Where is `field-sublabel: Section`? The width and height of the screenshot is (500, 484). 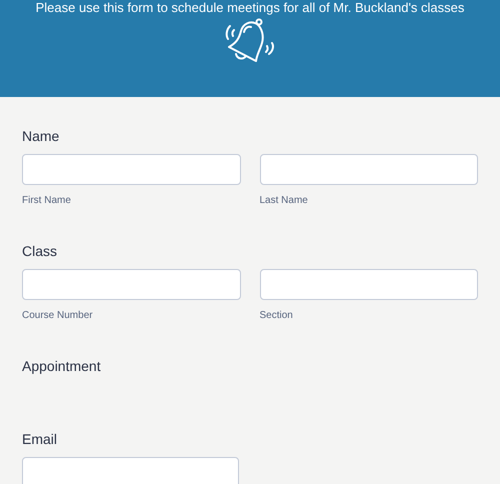 field-sublabel: Section is located at coordinates (277, 316).